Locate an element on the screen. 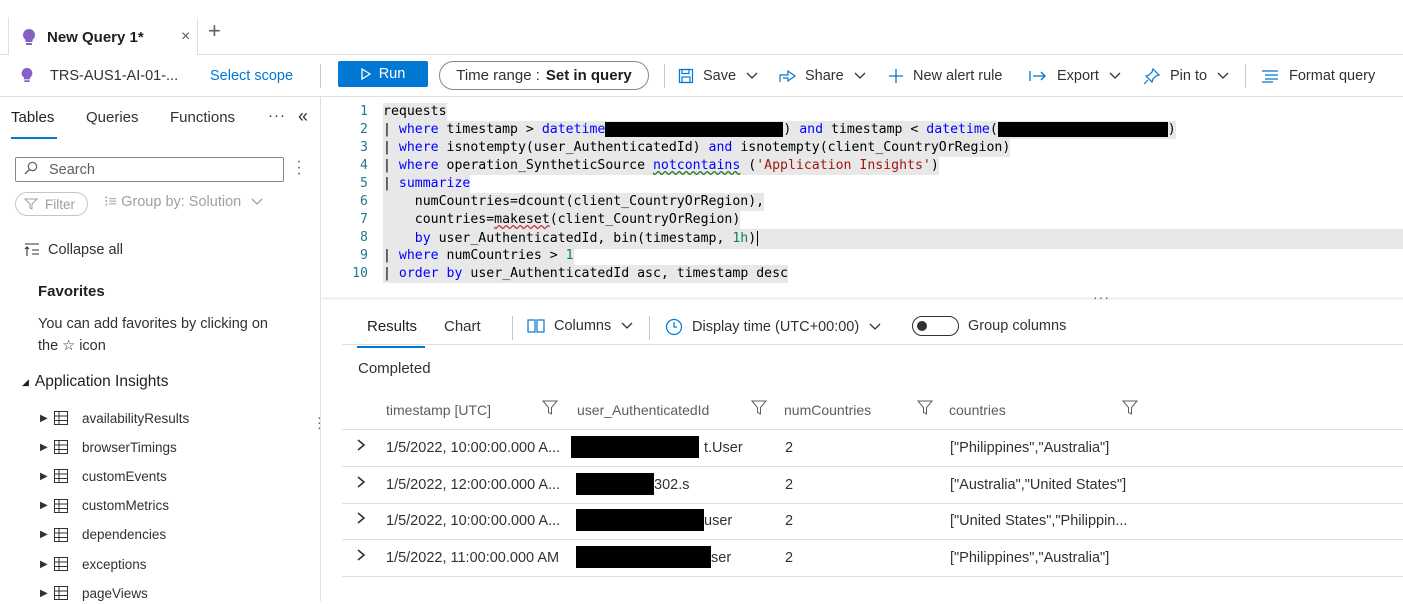 This screenshot has height=604, width=1403. table-name: exceptions is located at coordinates (114, 564).